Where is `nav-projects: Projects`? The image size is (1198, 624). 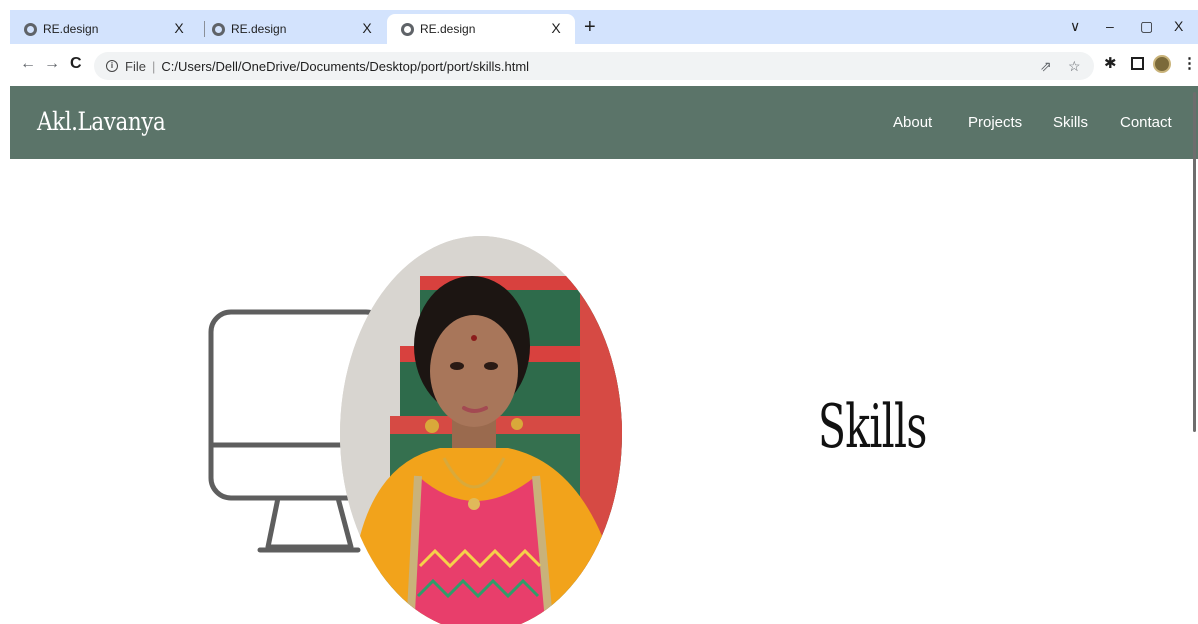
nav-projects: Projects is located at coordinates (995, 122).